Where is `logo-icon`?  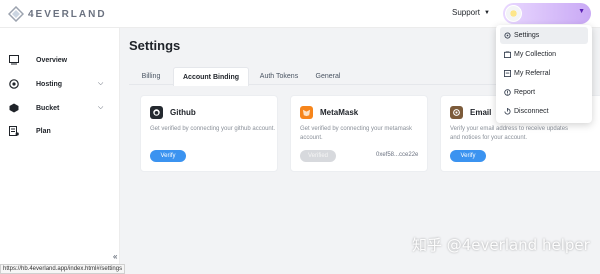
logo-icon is located at coordinates (16, 14).